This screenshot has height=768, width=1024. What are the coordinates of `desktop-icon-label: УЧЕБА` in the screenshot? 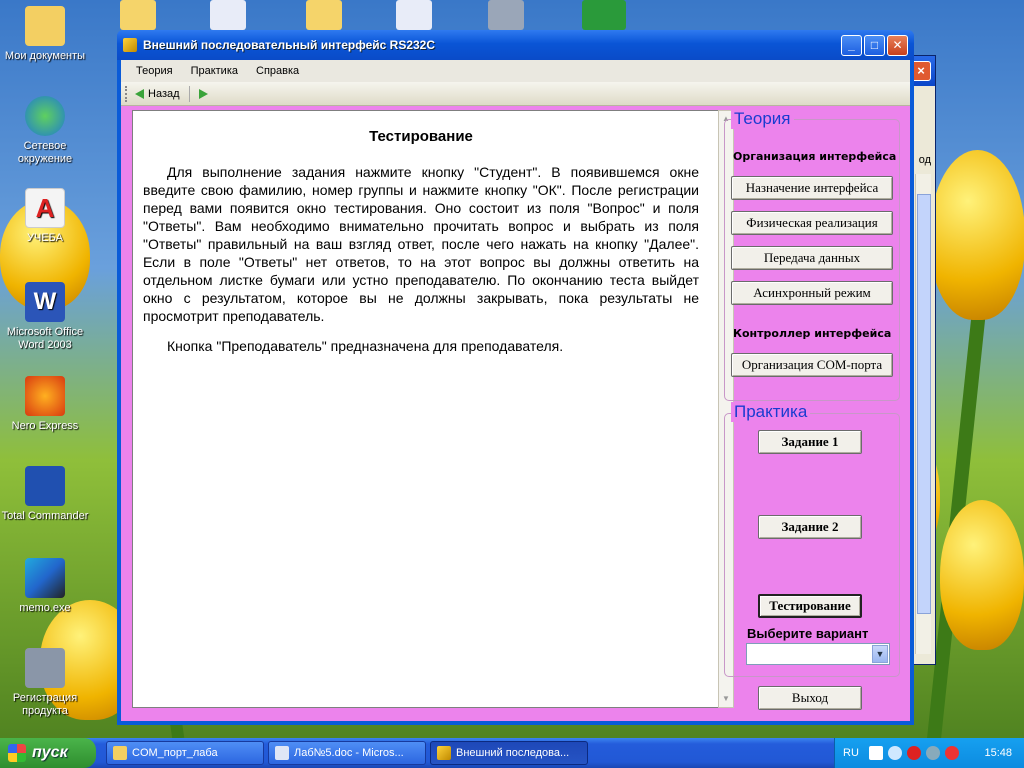 It's located at (45, 238).